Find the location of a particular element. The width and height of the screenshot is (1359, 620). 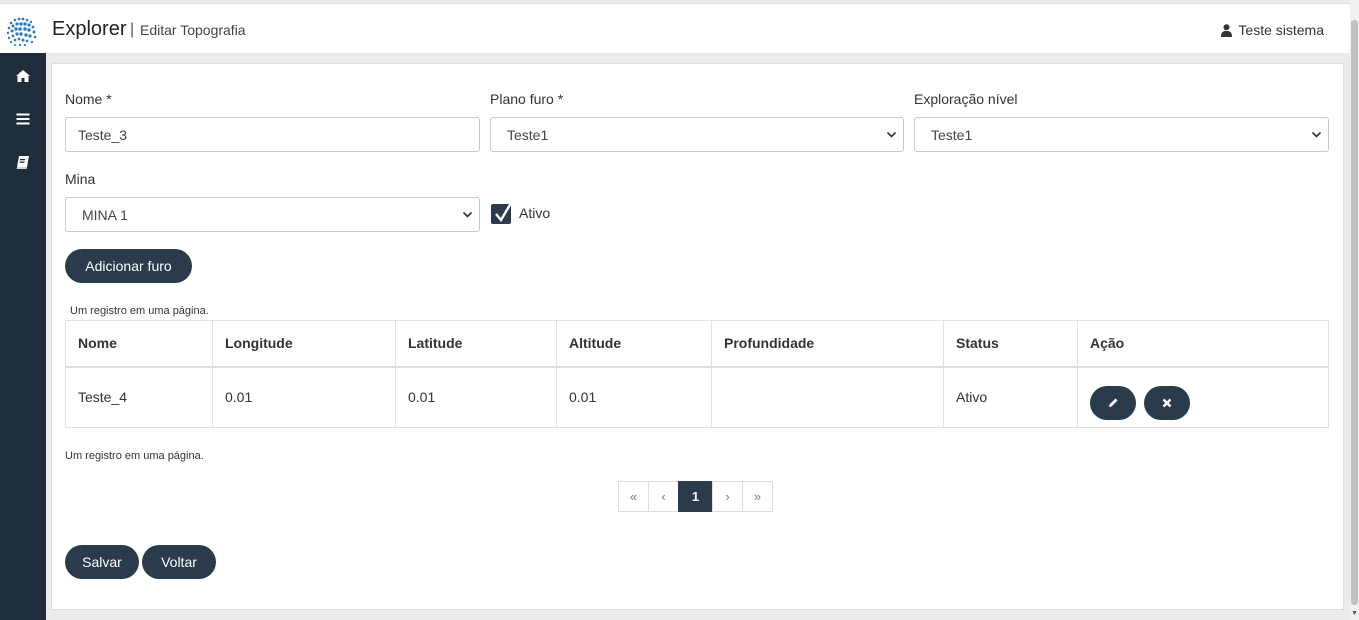

delete-button is located at coordinates (1167, 403).